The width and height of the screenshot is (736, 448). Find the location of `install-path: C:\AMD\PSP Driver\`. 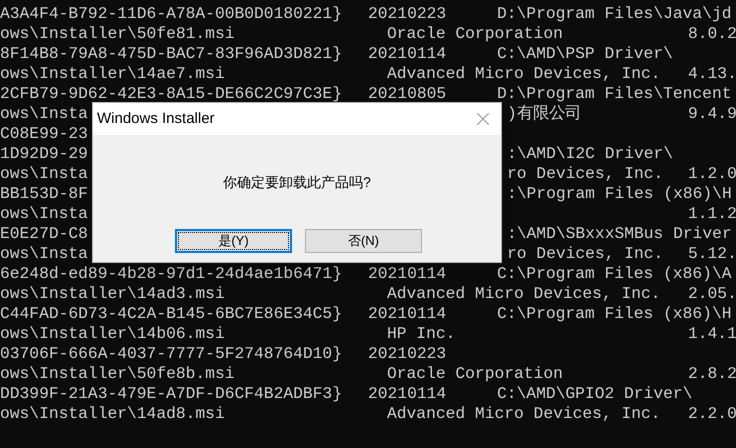

install-path: C:\AMD\PSP Driver\ is located at coordinates (585, 53).